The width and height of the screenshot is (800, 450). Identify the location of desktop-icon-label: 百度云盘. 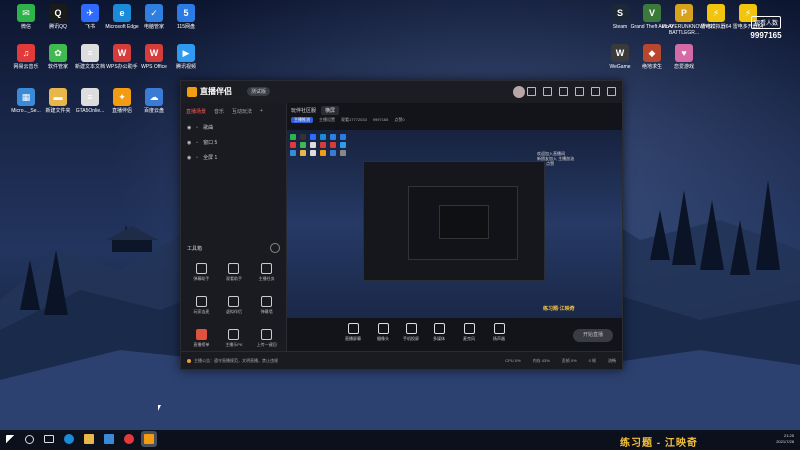
(153, 111).